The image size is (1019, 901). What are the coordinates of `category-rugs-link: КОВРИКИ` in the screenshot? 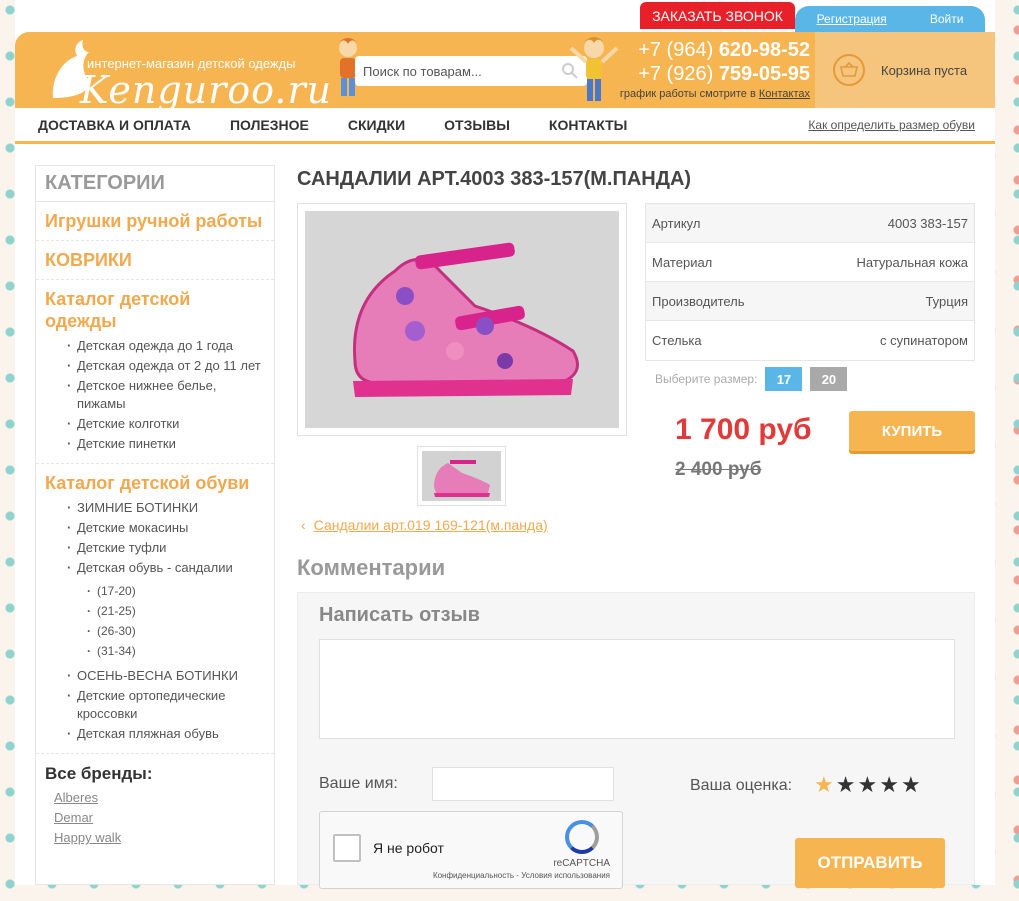 It's located at (155, 260).